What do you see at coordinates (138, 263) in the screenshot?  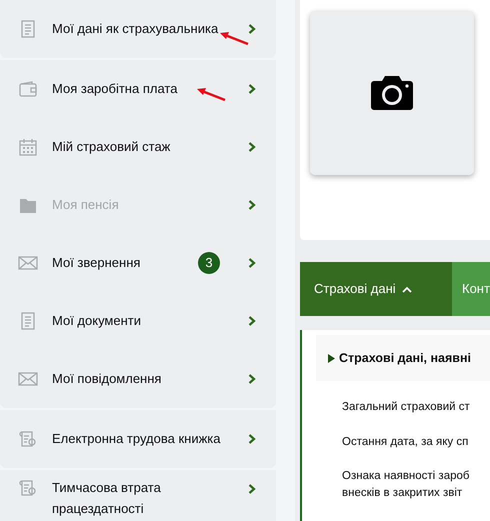 I see `menu-item: Мої звернення 3` at bounding box center [138, 263].